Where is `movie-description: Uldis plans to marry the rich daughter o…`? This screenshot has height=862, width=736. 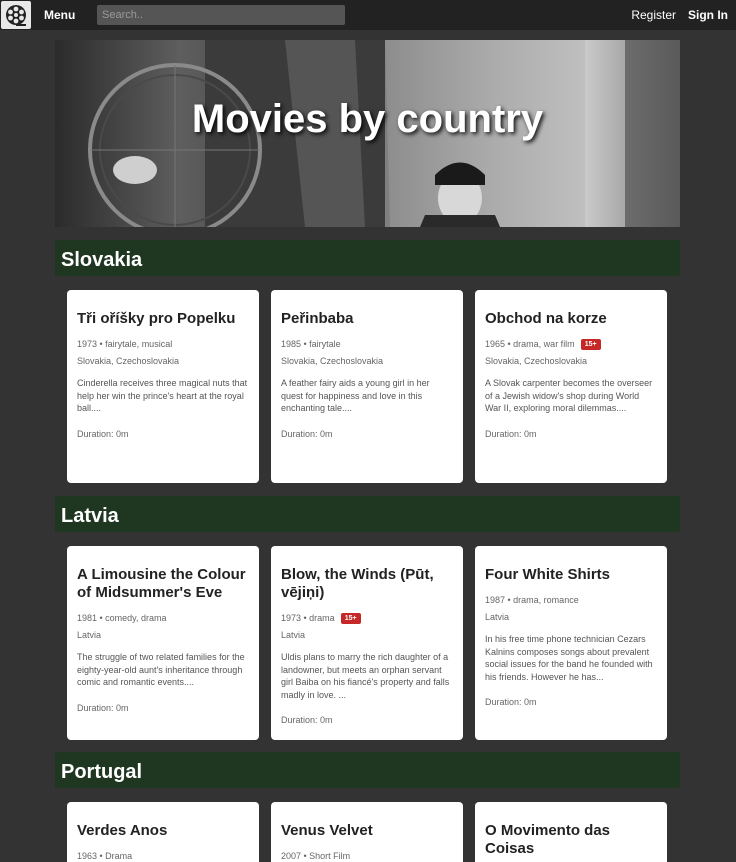 movie-description: Uldis plans to marry the rich daughter o… is located at coordinates (365, 676).